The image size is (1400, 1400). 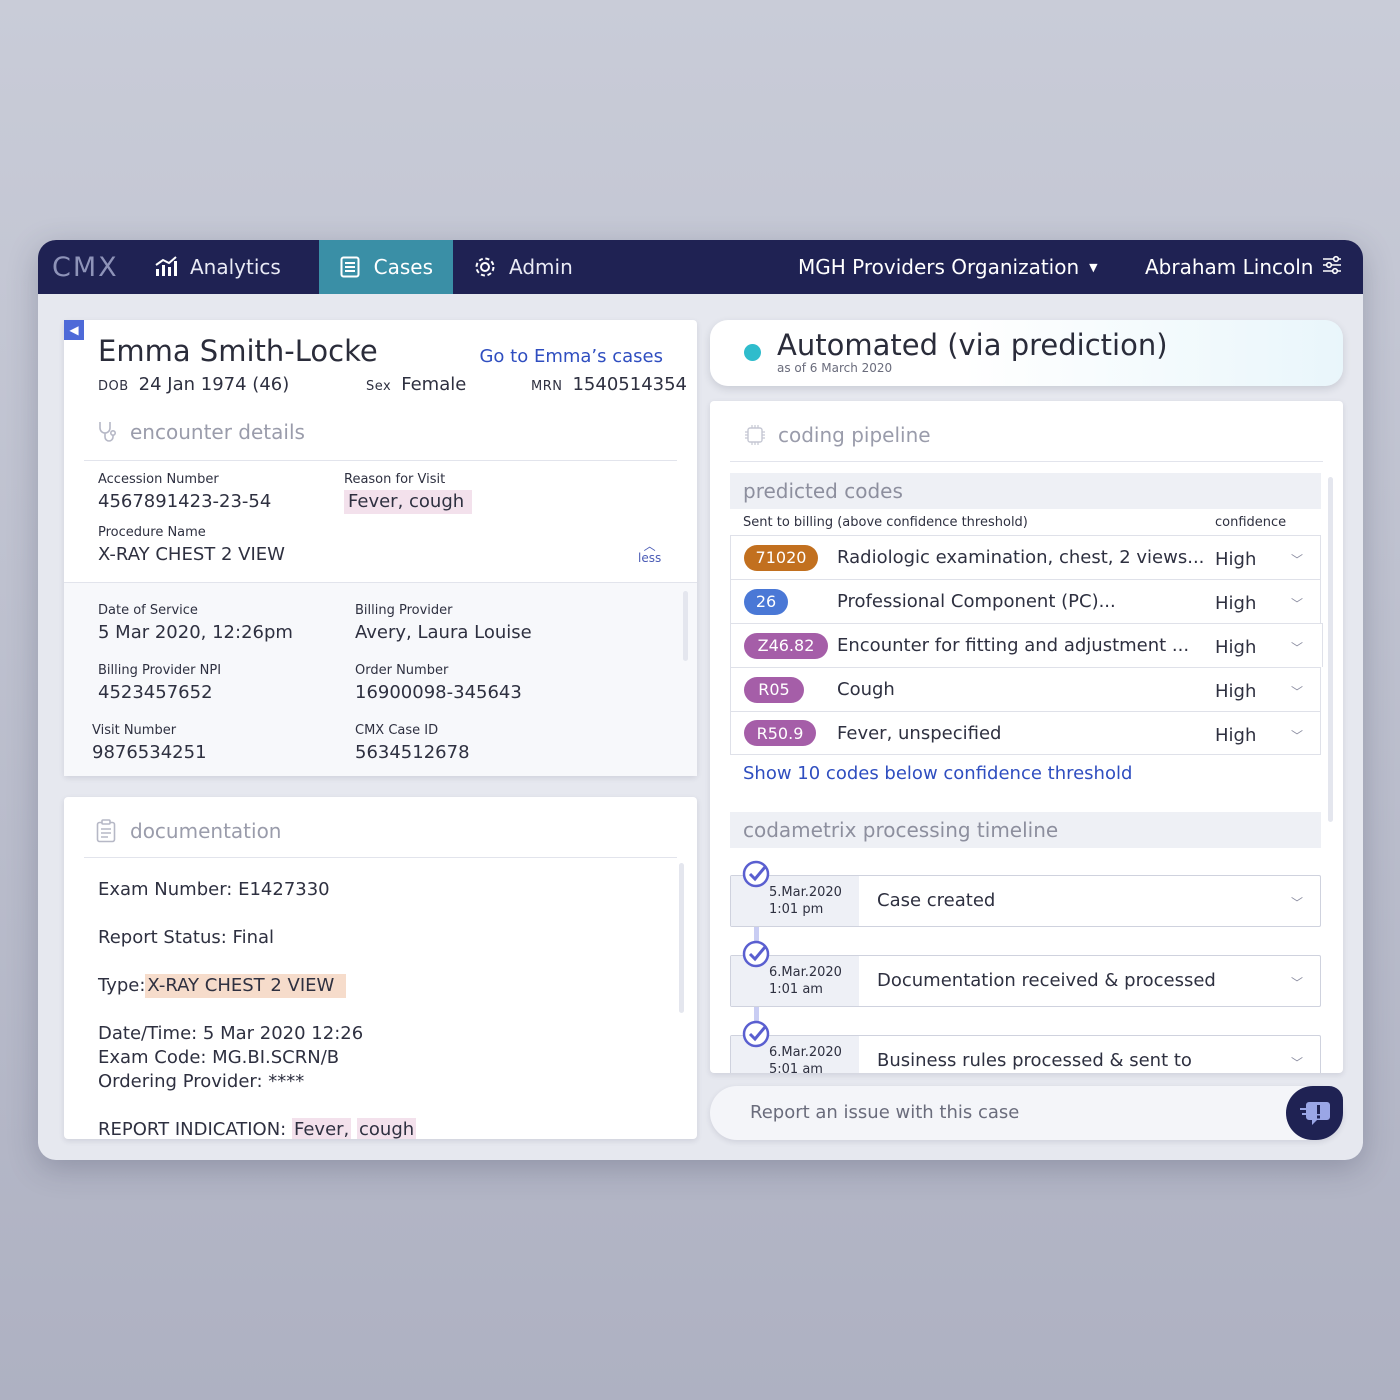 What do you see at coordinates (1025, 601) in the screenshot?
I see `code-row: 26 Professional Component (PC)... High ﹀` at bounding box center [1025, 601].